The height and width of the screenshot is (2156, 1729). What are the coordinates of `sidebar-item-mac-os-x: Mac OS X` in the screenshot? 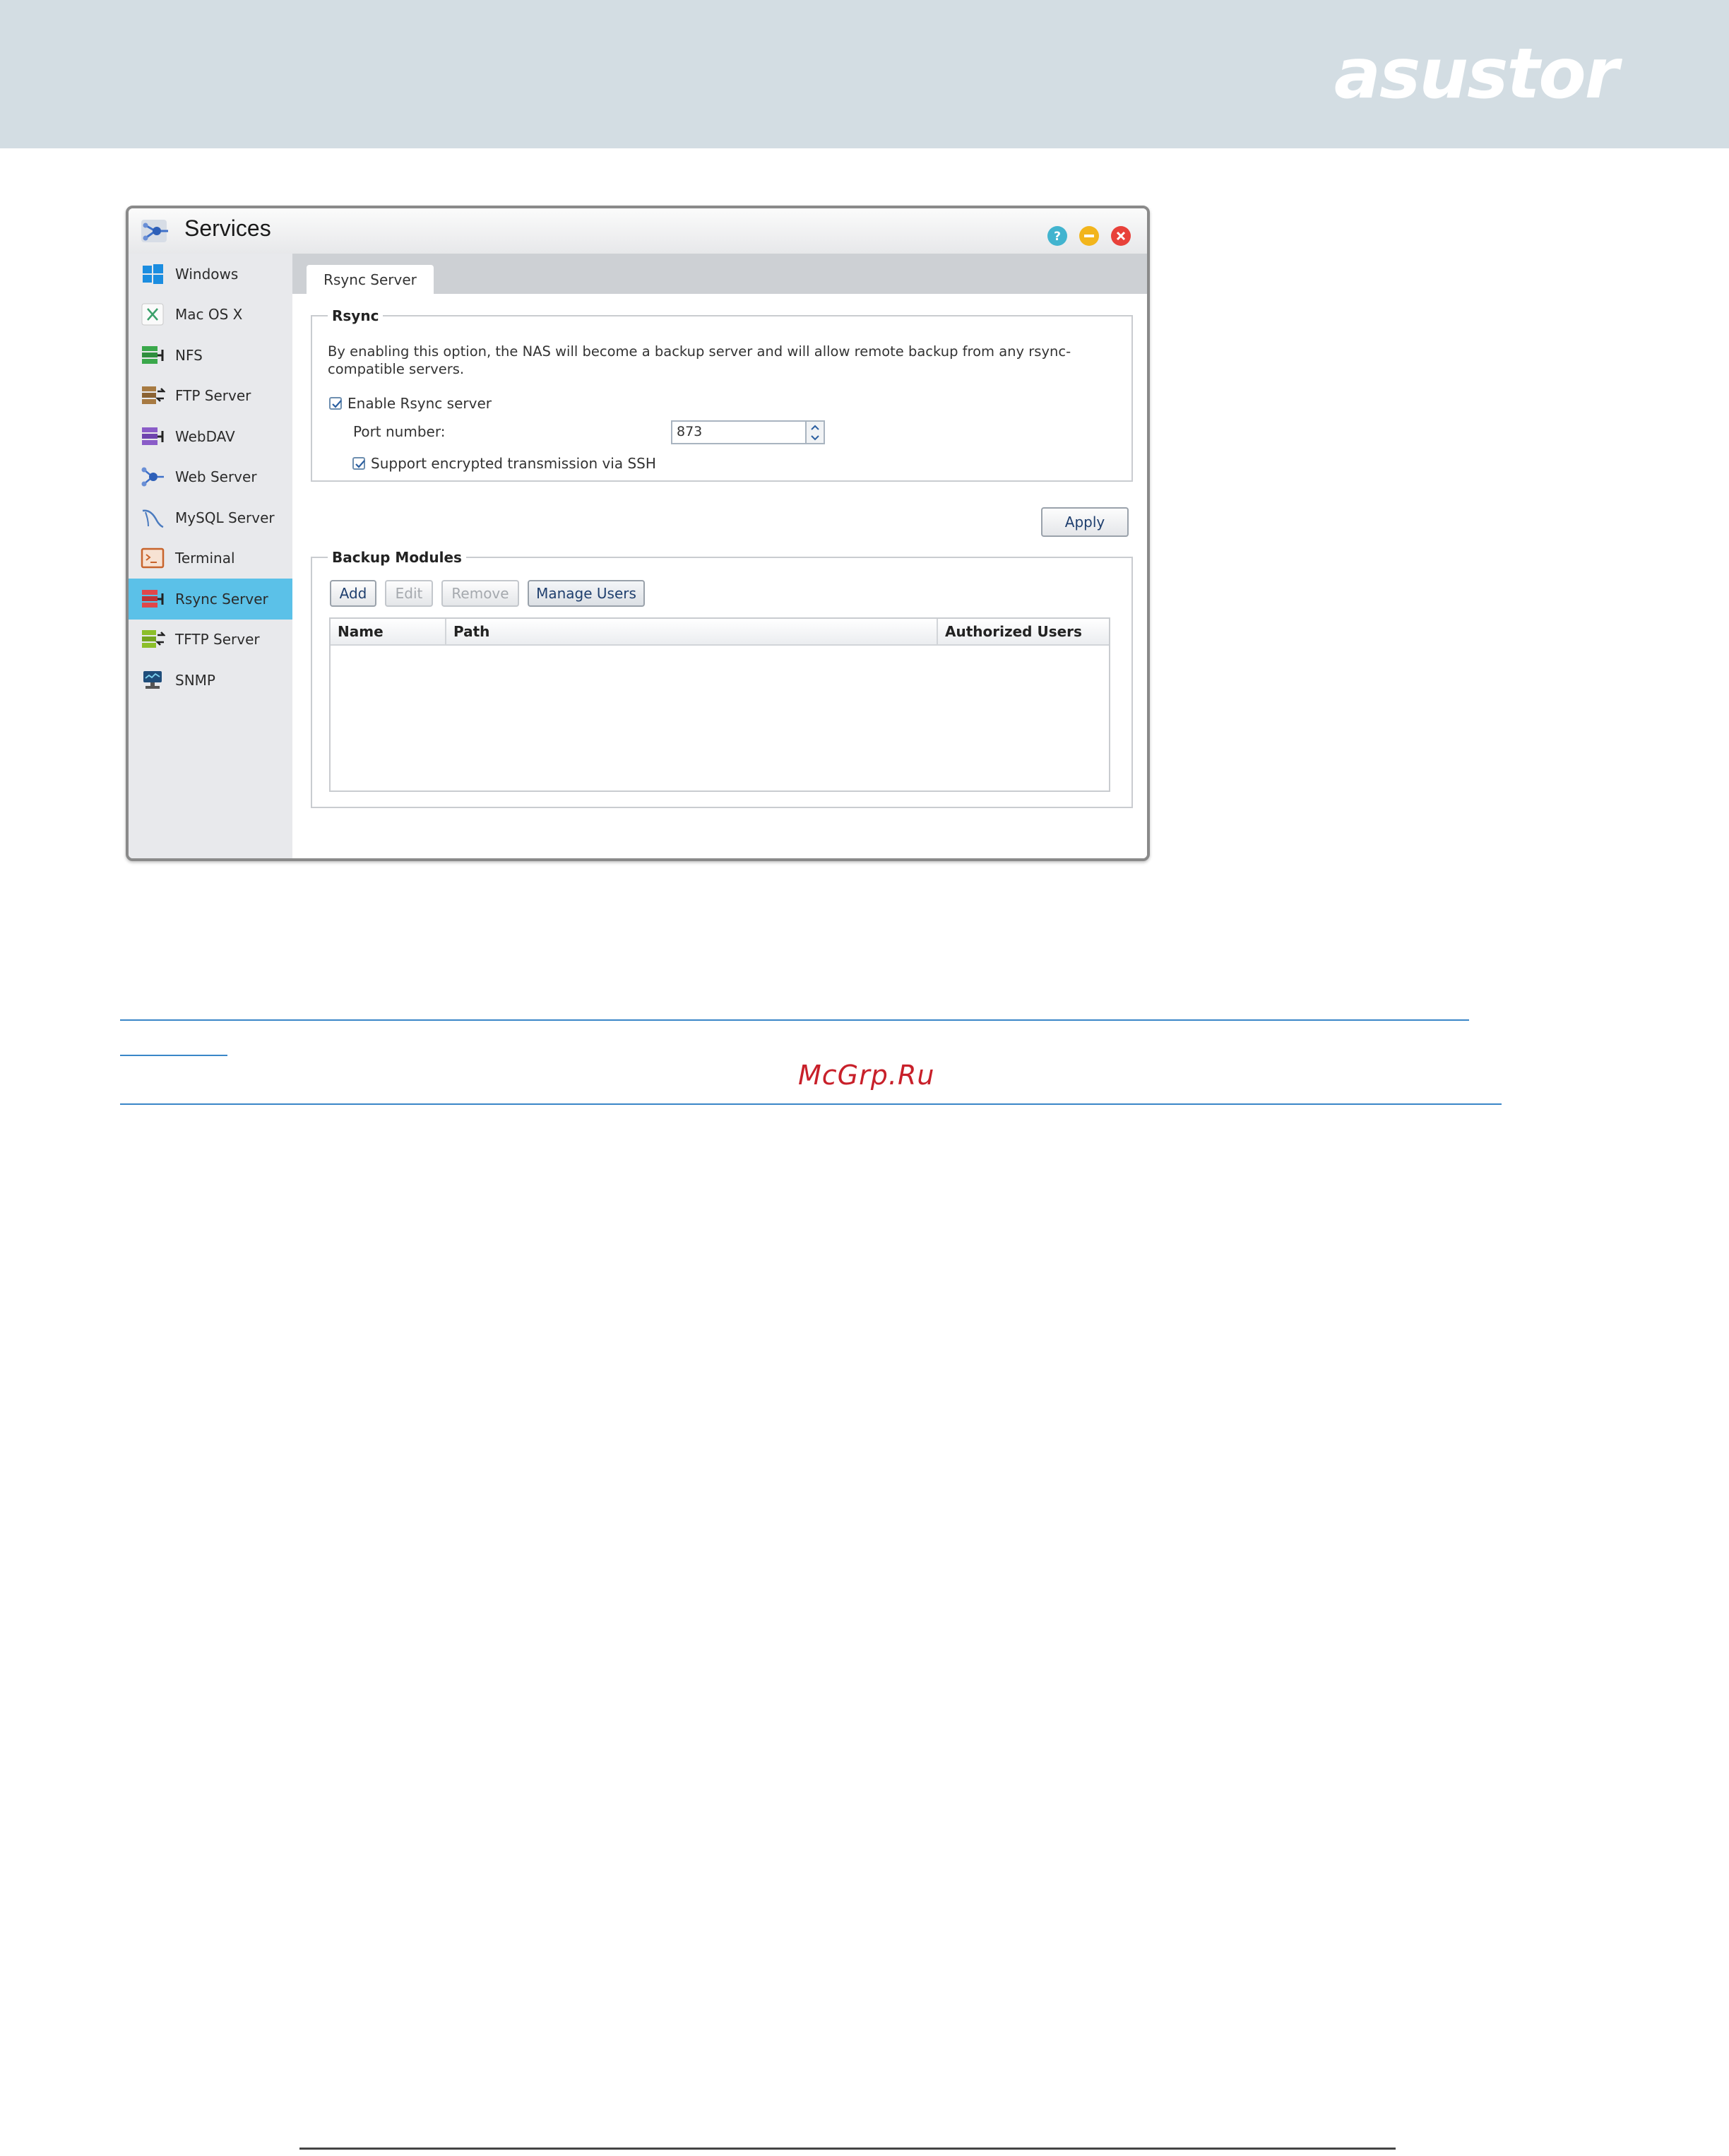 It's located at (210, 315).